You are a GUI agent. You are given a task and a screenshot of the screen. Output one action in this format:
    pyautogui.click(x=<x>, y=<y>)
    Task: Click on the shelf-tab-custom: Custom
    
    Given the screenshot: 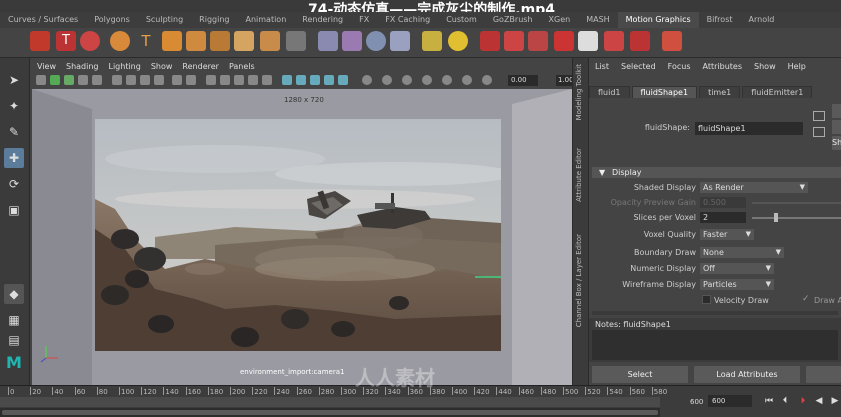 What is the action you would take?
    pyautogui.click(x=461, y=20)
    